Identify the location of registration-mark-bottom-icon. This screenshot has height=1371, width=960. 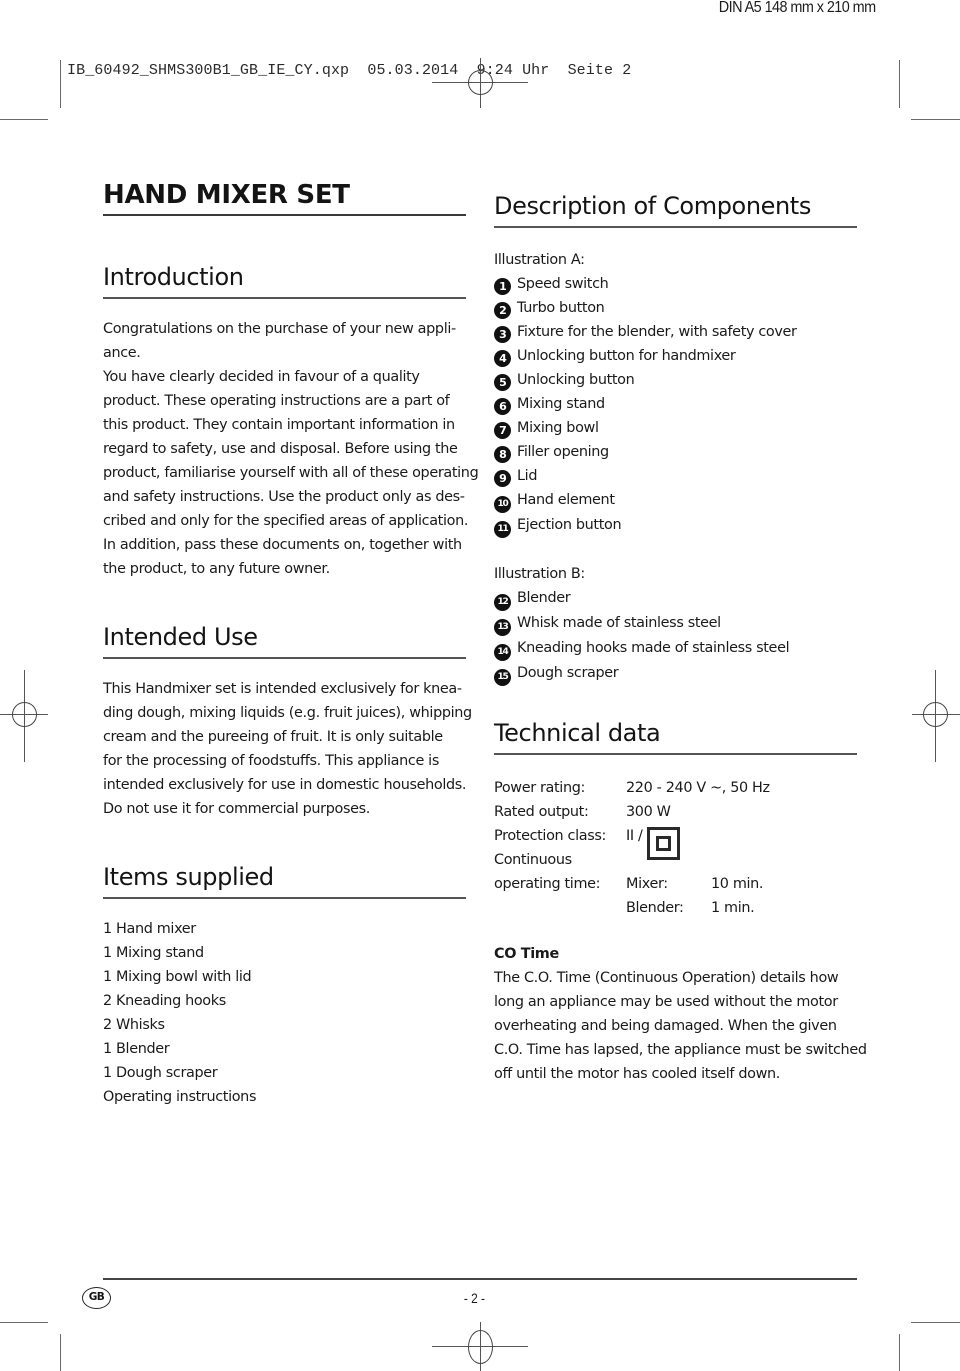
(480, 1346).